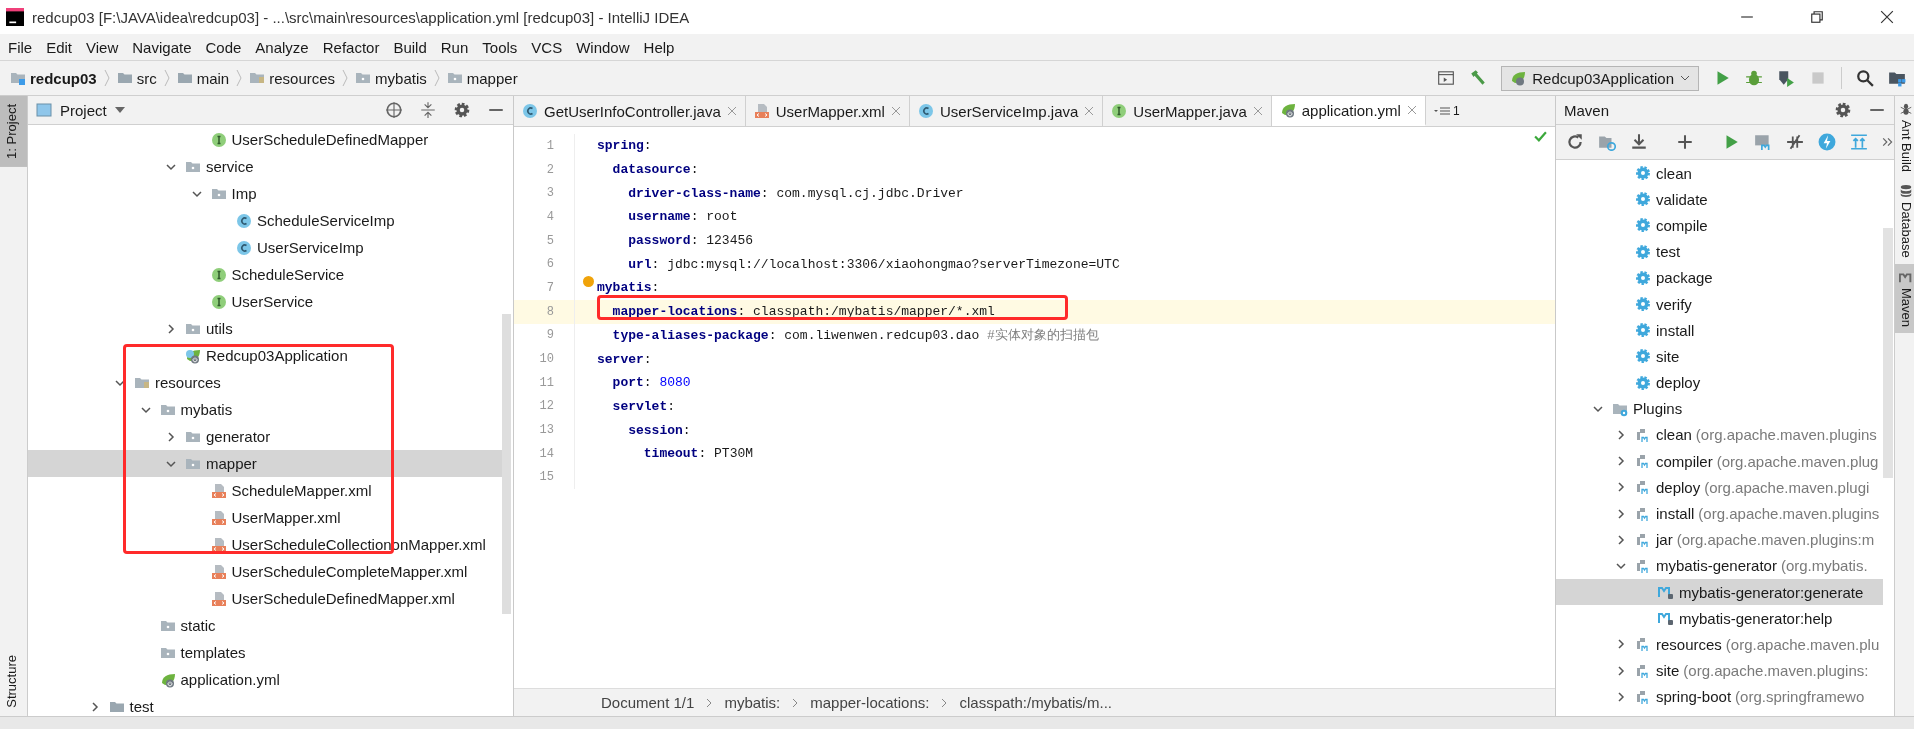 Image resolution: width=1914 pixels, height=729 pixels. Describe the element at coordinates (265, 679) in the screenshot. I see `tree-row: application.yml` at that location.